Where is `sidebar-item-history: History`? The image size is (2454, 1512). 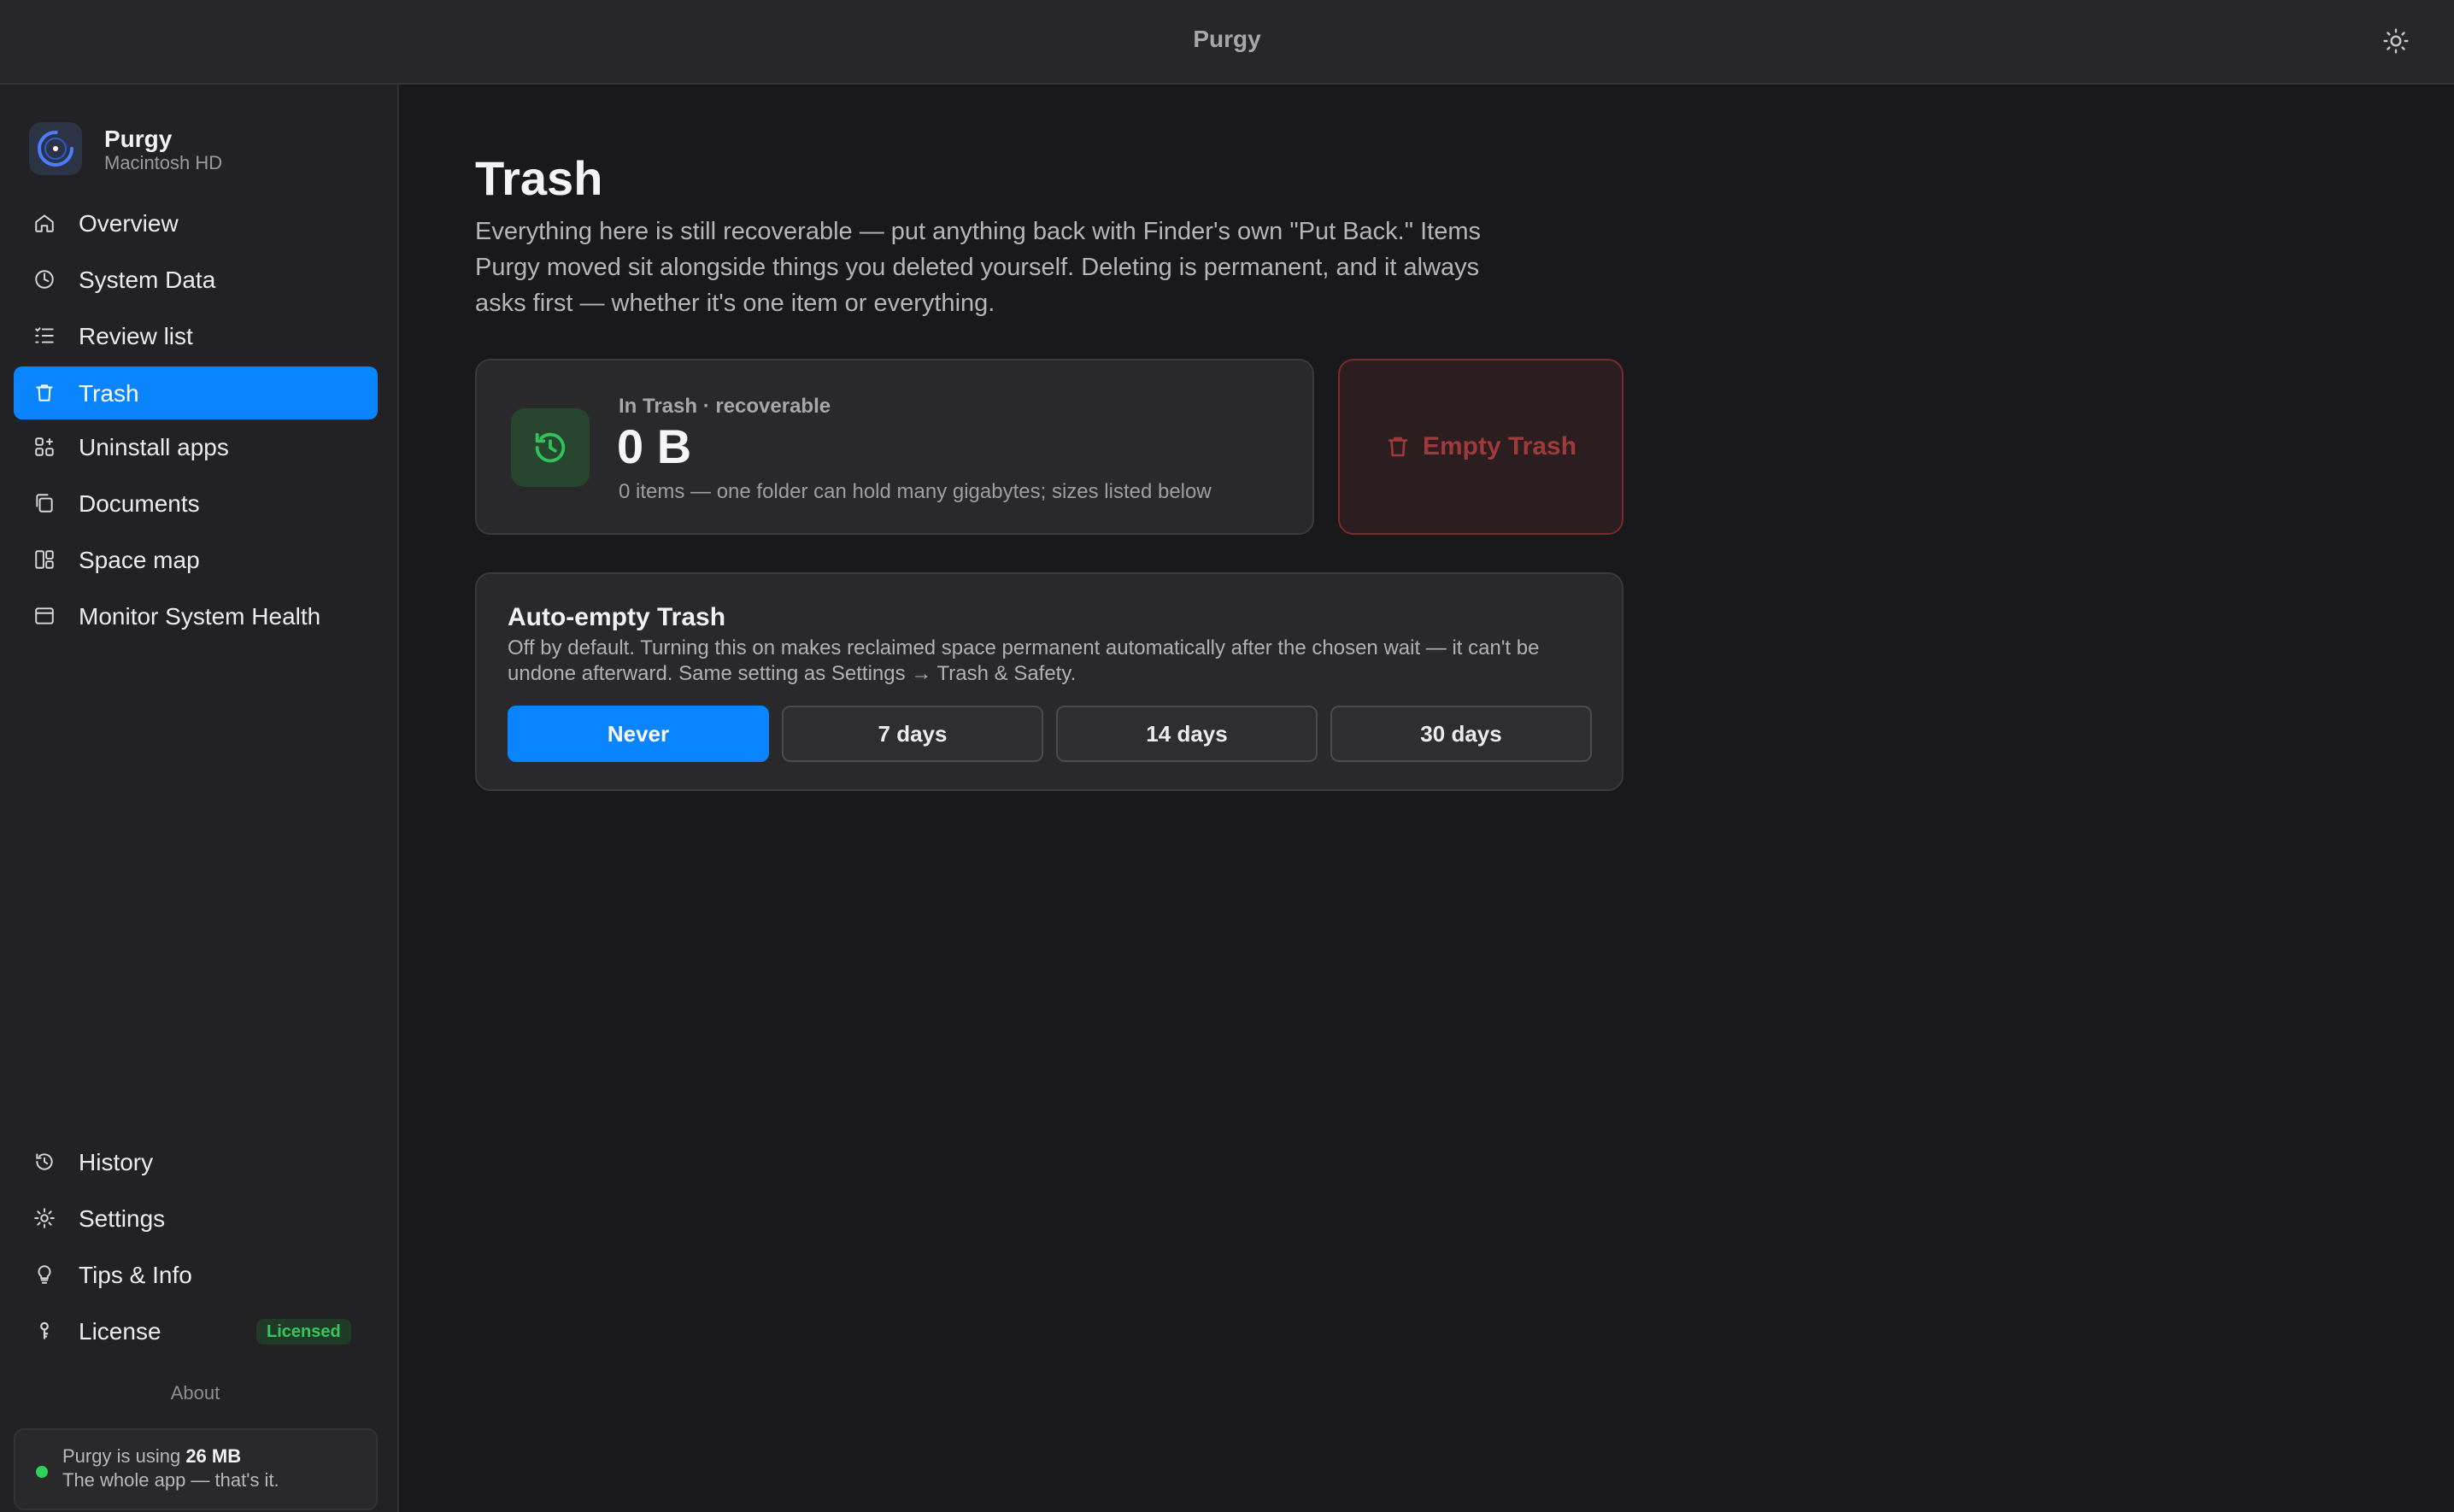 sidebar-item-history: History is located at coordinates (196, 1161).